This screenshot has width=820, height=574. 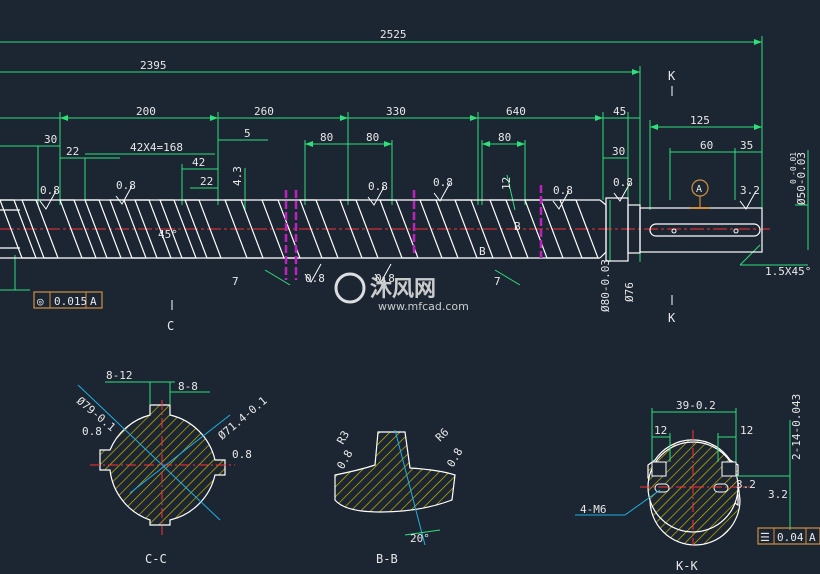 I want to click on kk-dim-12-left: 12, so click(x=660, y=430).